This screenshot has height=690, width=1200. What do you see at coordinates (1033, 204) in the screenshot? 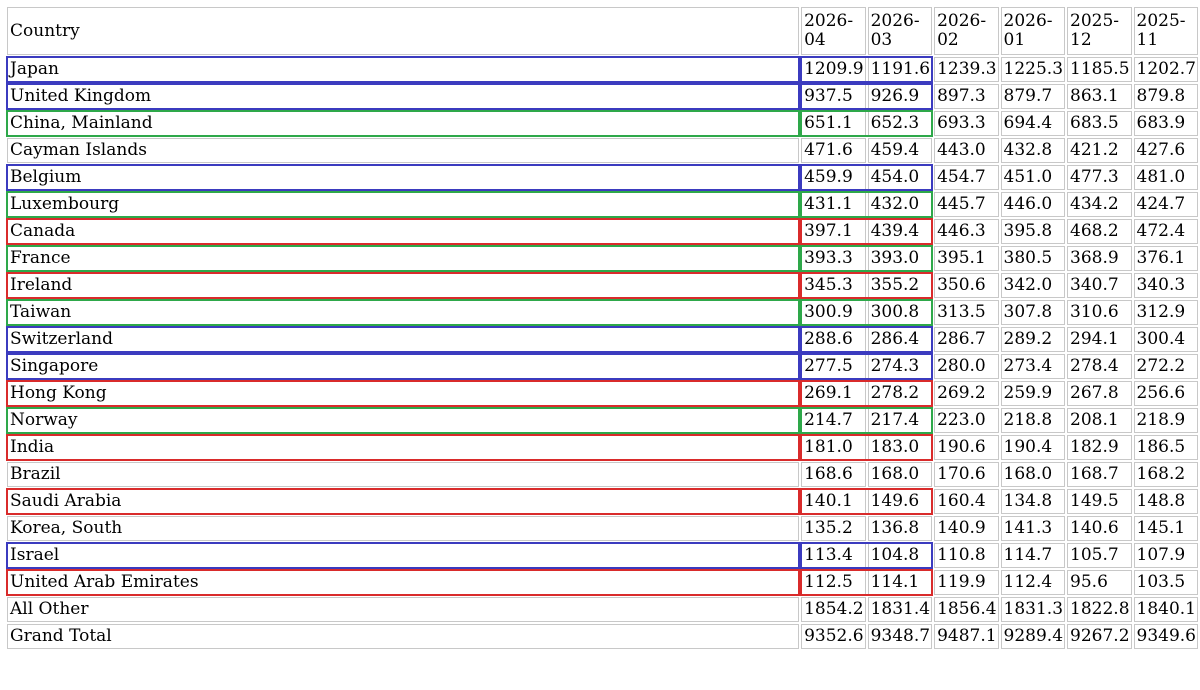
I see `value-cell: 446.0` at bounding box center [1033, 204].